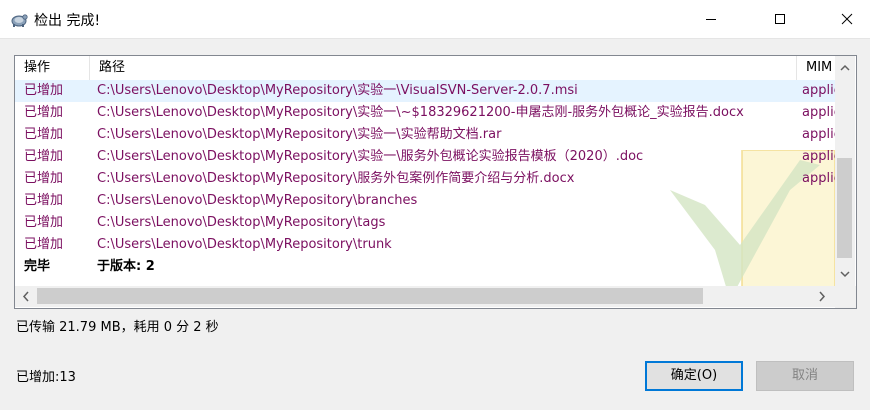 The image size is (870, 410). I want to click on maximize-button, so click(780, 19).